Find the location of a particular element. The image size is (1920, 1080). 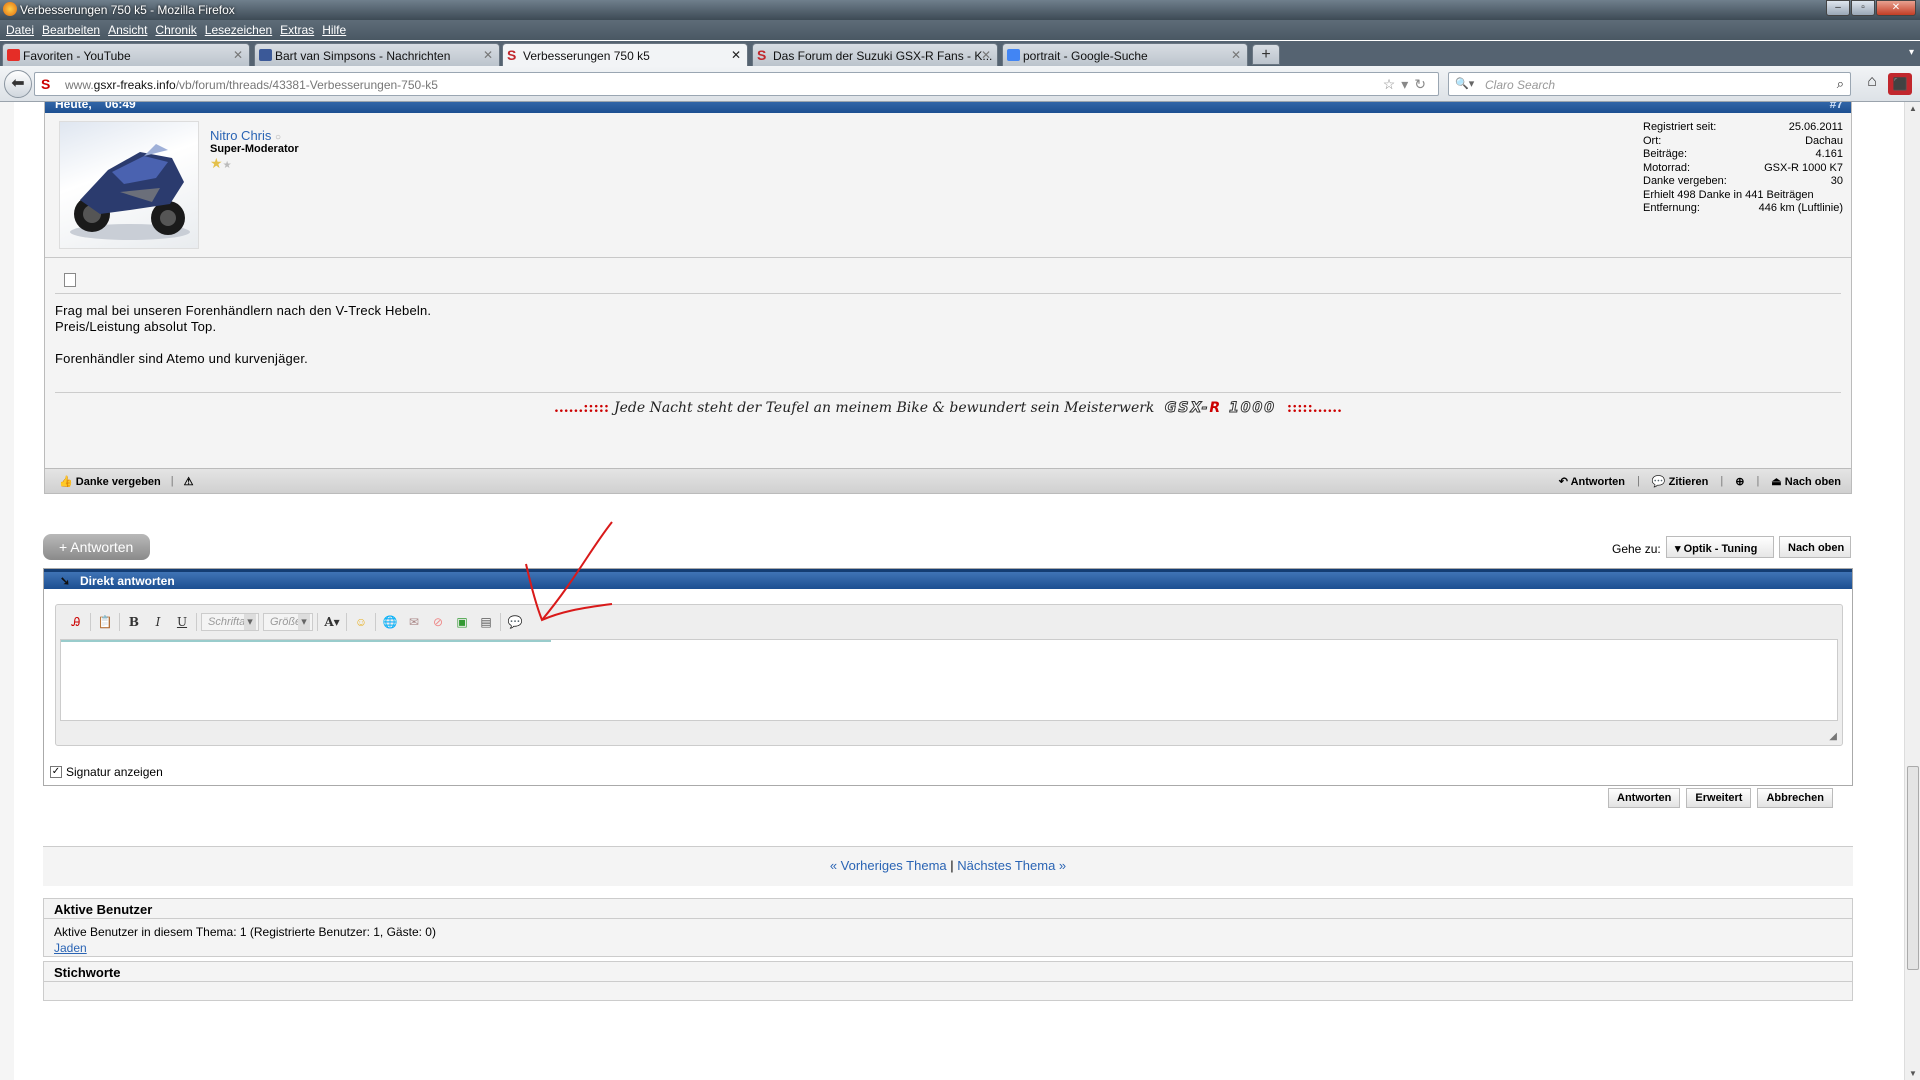

new-tab-button: + is located at coordinates (1266, 54).